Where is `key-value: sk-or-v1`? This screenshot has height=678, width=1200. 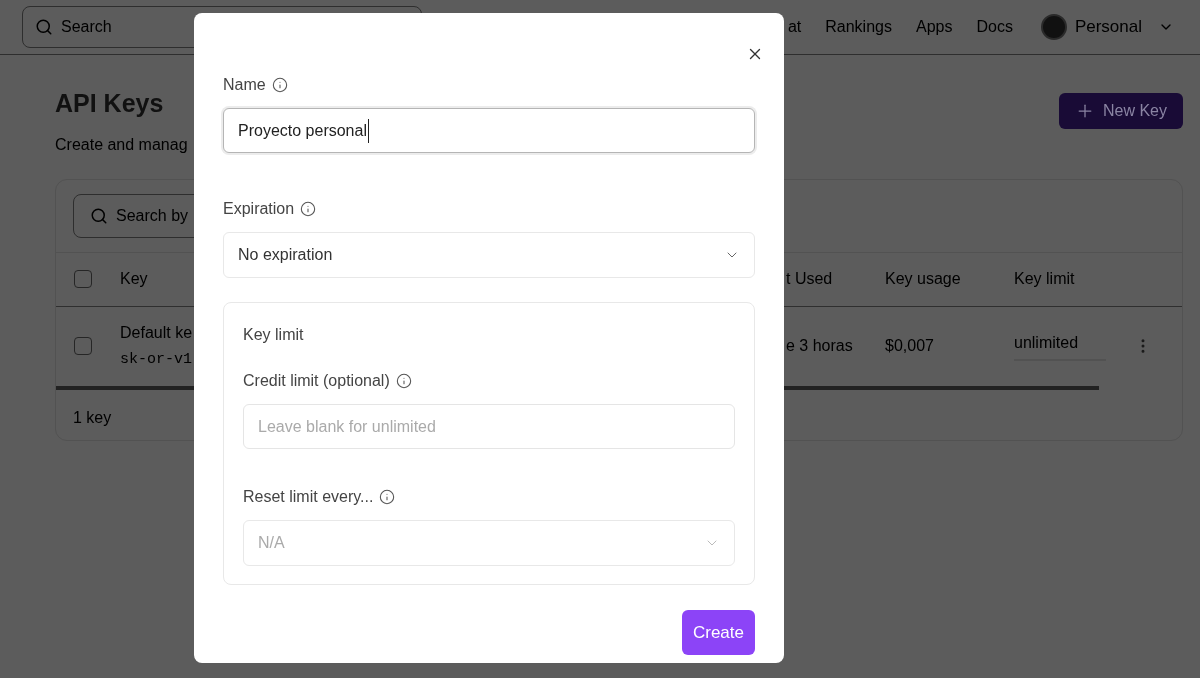 key-value: sk-or-v1 is located at coordinates (156, 359).